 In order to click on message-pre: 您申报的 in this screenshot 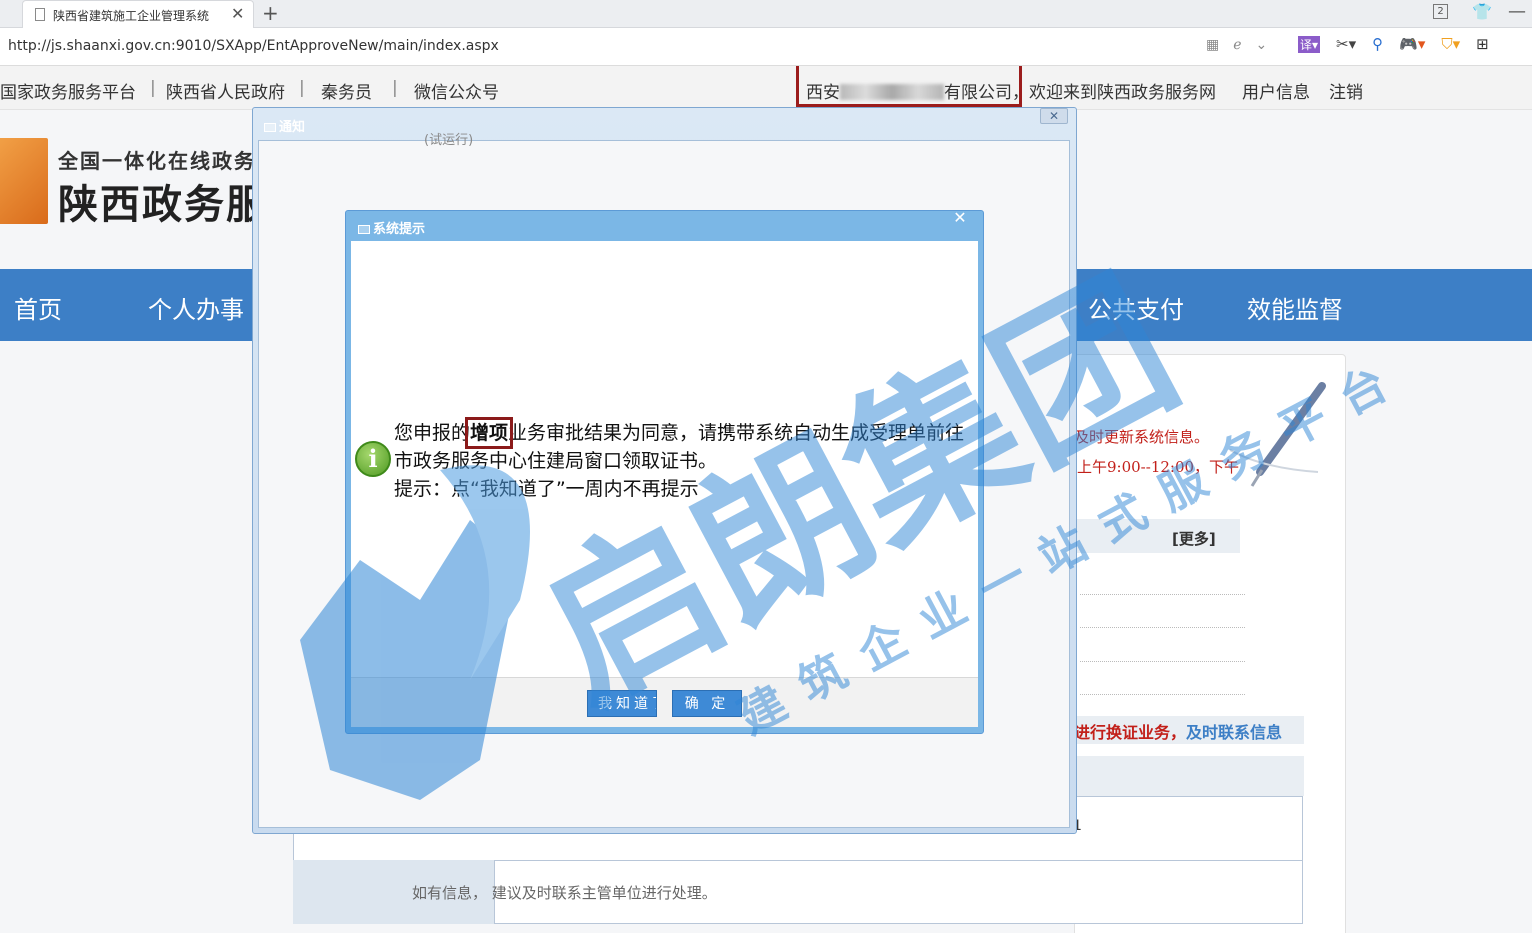, I will do `click(432, 433)`.